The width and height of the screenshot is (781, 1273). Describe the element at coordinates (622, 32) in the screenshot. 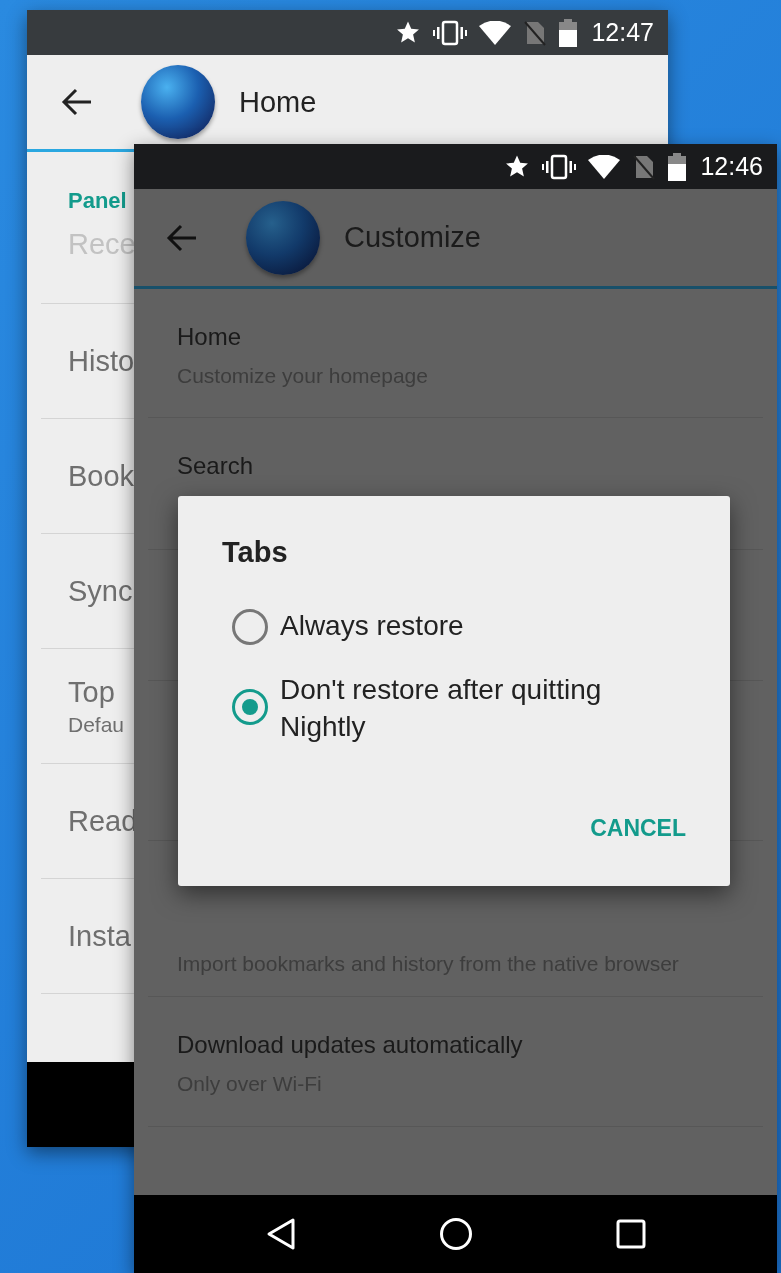

I see `status-time: 12:47` at that location.